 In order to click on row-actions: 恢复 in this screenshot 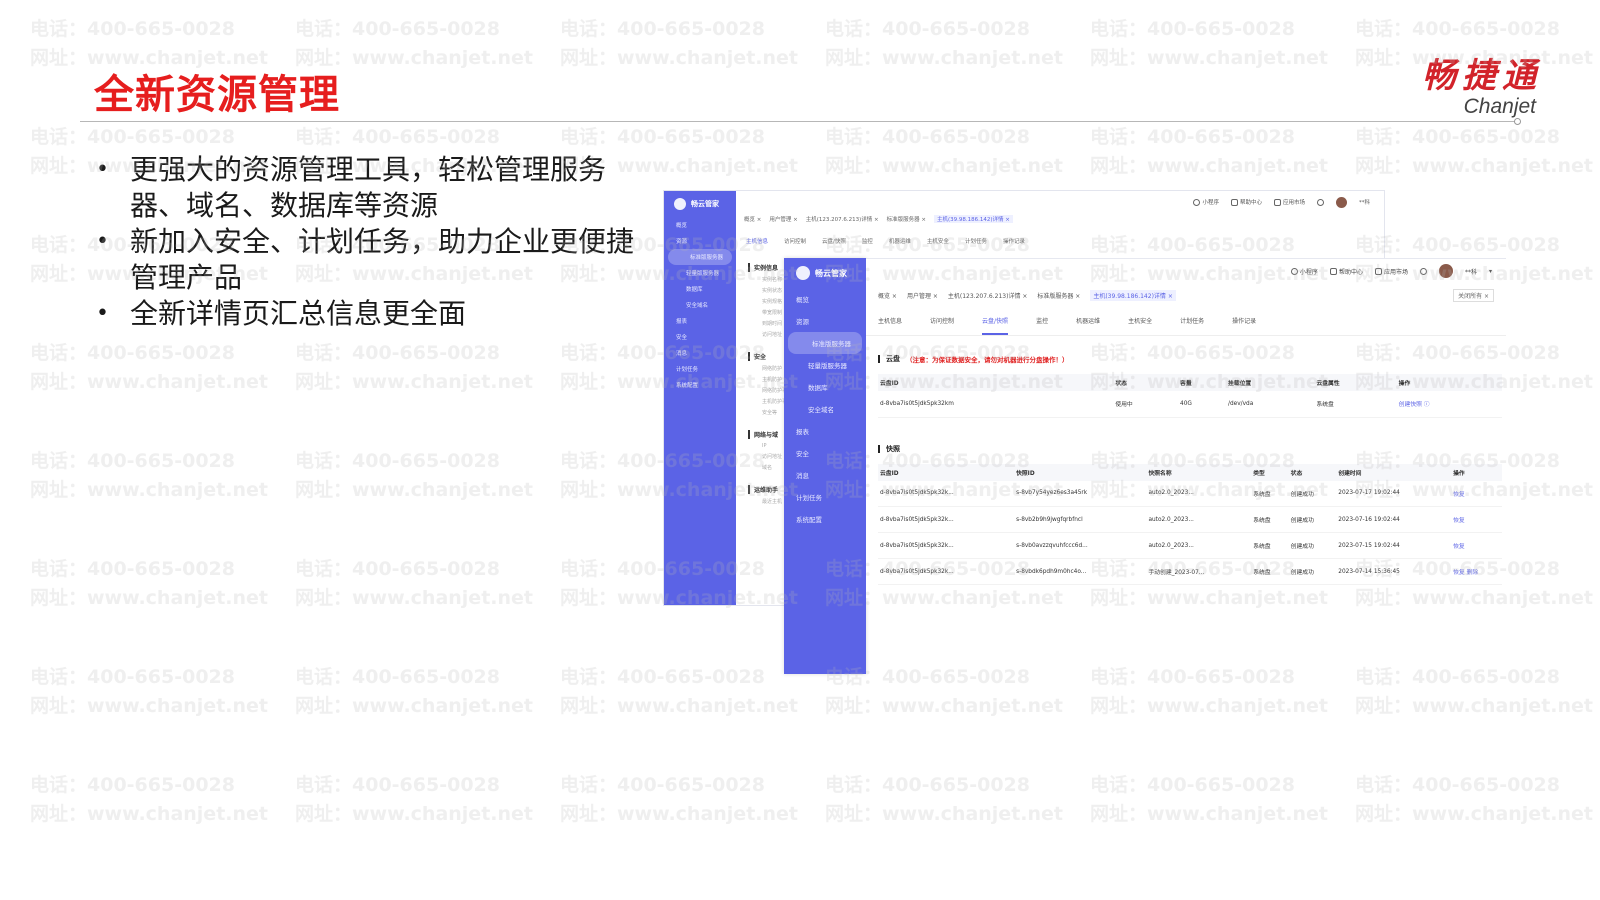, I will do `click(1476, 493)`.